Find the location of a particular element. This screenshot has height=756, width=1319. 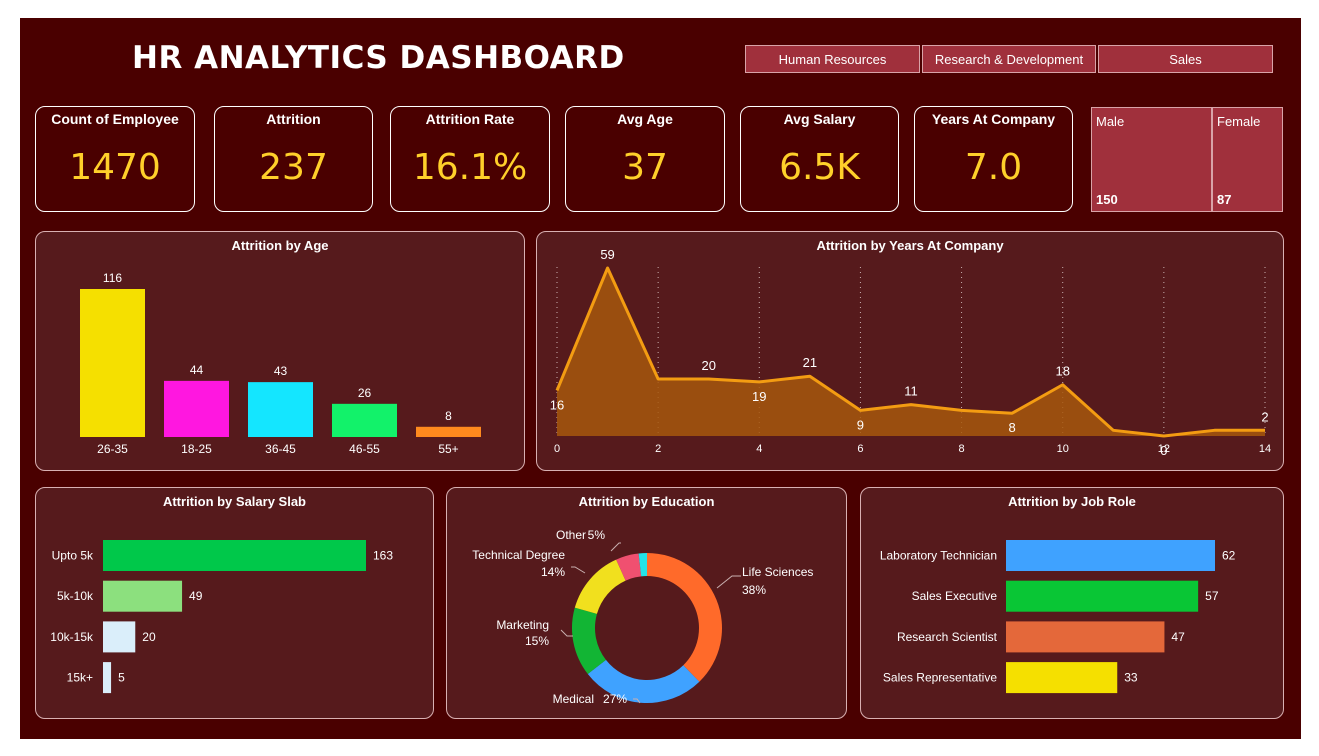

tick-label: 26-35 is located at coordinates (112, 449).